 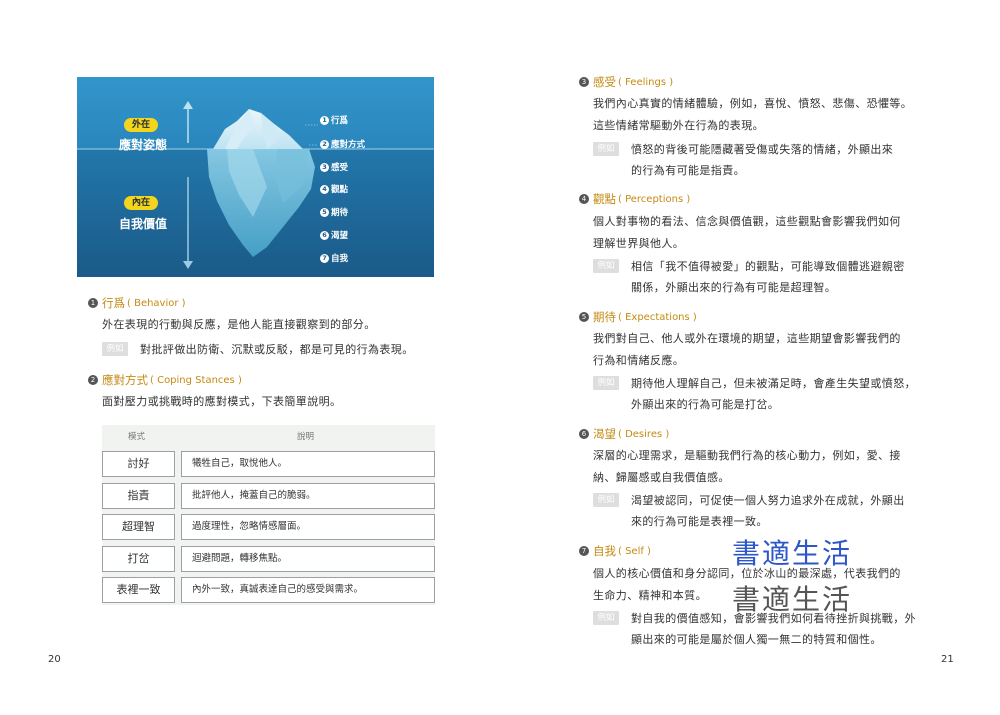 What do you see at coordinates (792, 599) in the screenshot?
I see `watermark-gray: 書適生活` at bounding box center [792, 599].